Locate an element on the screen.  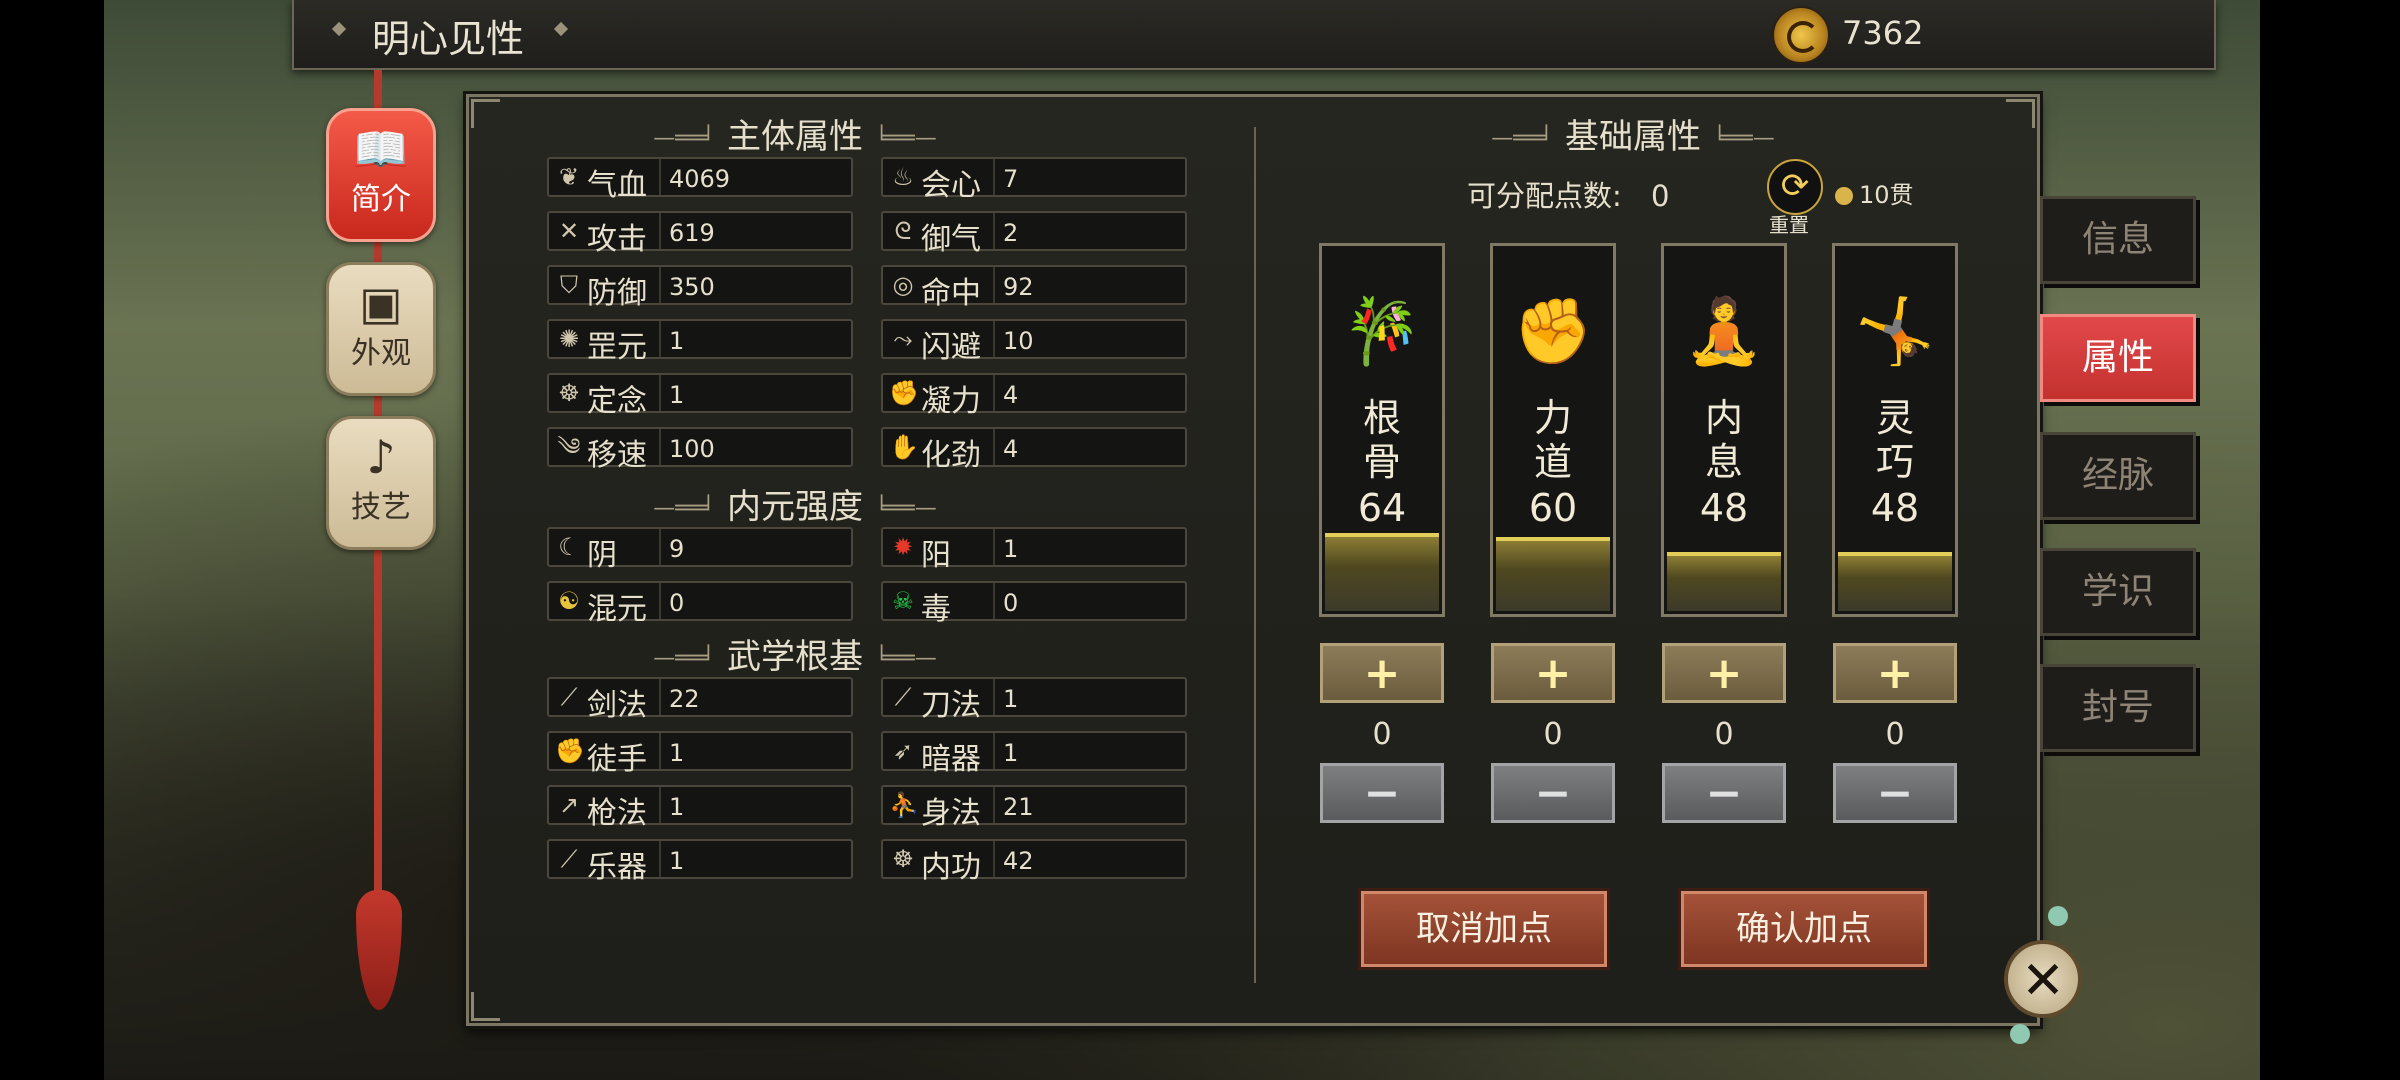
stat-name: 剑法 is located at coordinates (617, 705).